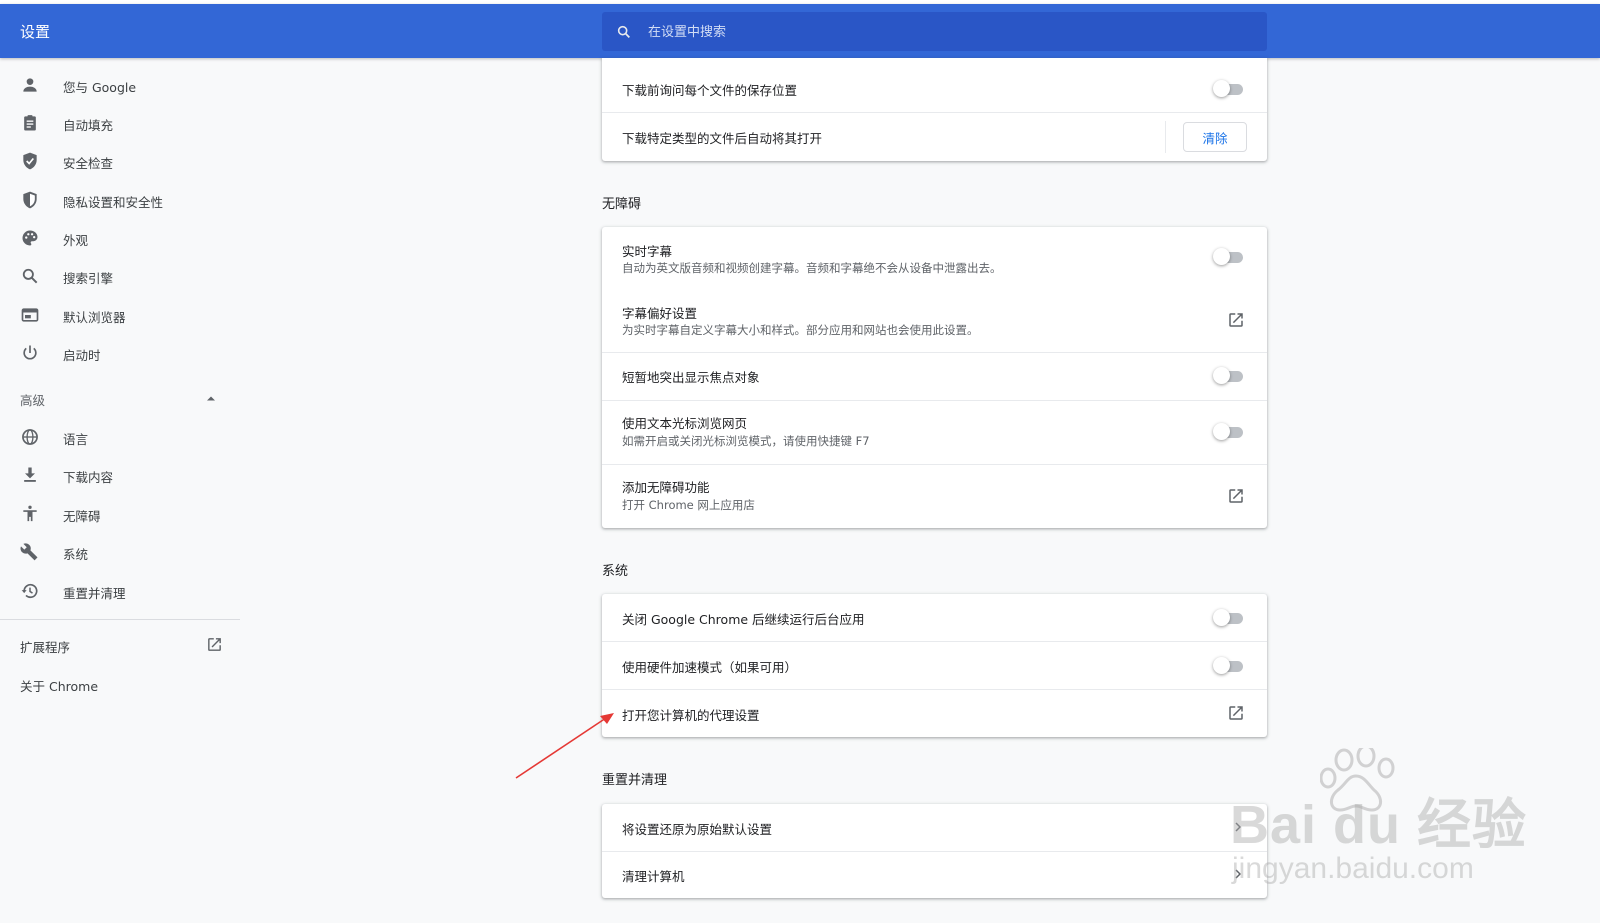 The image size is (1600, 923). Describe the element at coordinates (88, 163) in the screenshot. I see `sidebar-item-label: 安全检查` at that location.